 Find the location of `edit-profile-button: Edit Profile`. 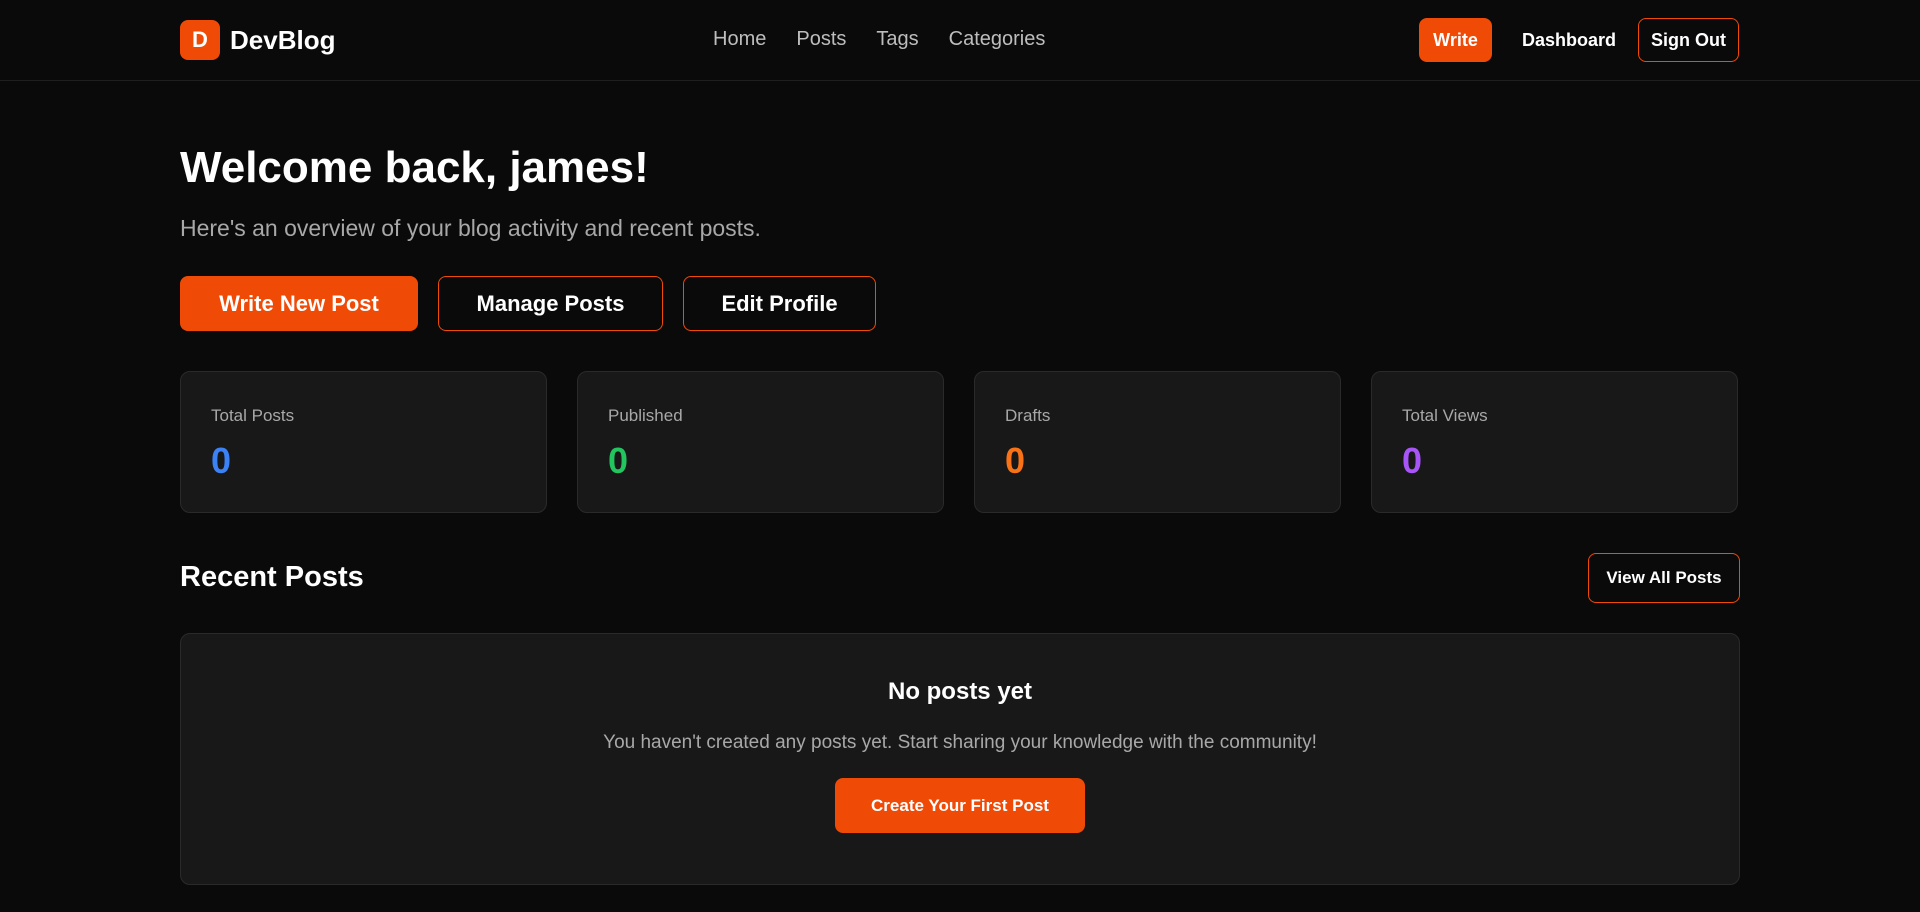

edit-profile-button: Edit Profile is located at coordinates (779, 303).